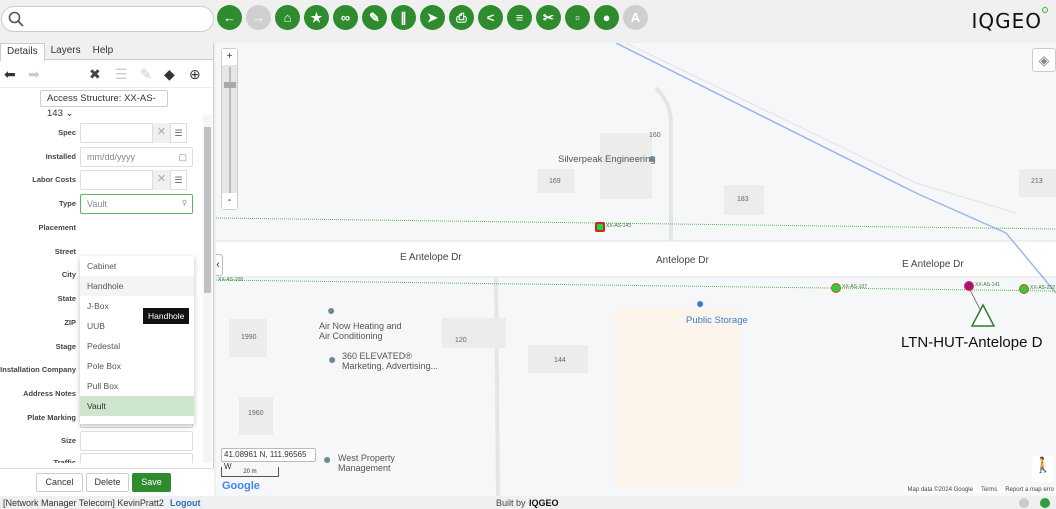 Image resolution: width=1056 pixels, height=509 pixels. What do you see at coordinates (22, 52) in the screenshot?
I see `tab-details: Details` at bounding box center [22, 52].